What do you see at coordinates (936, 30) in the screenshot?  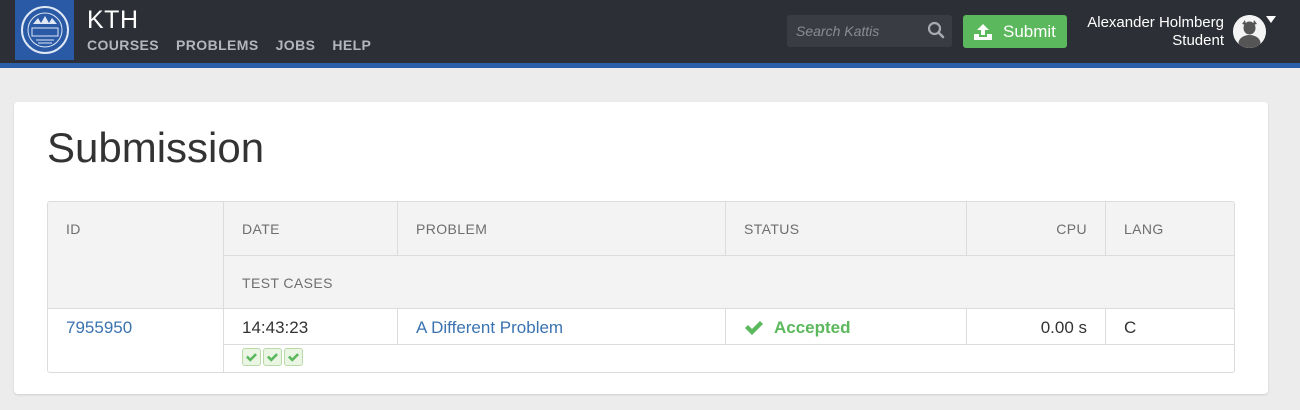 I see `search-icon` at bounding box center [936, 30].